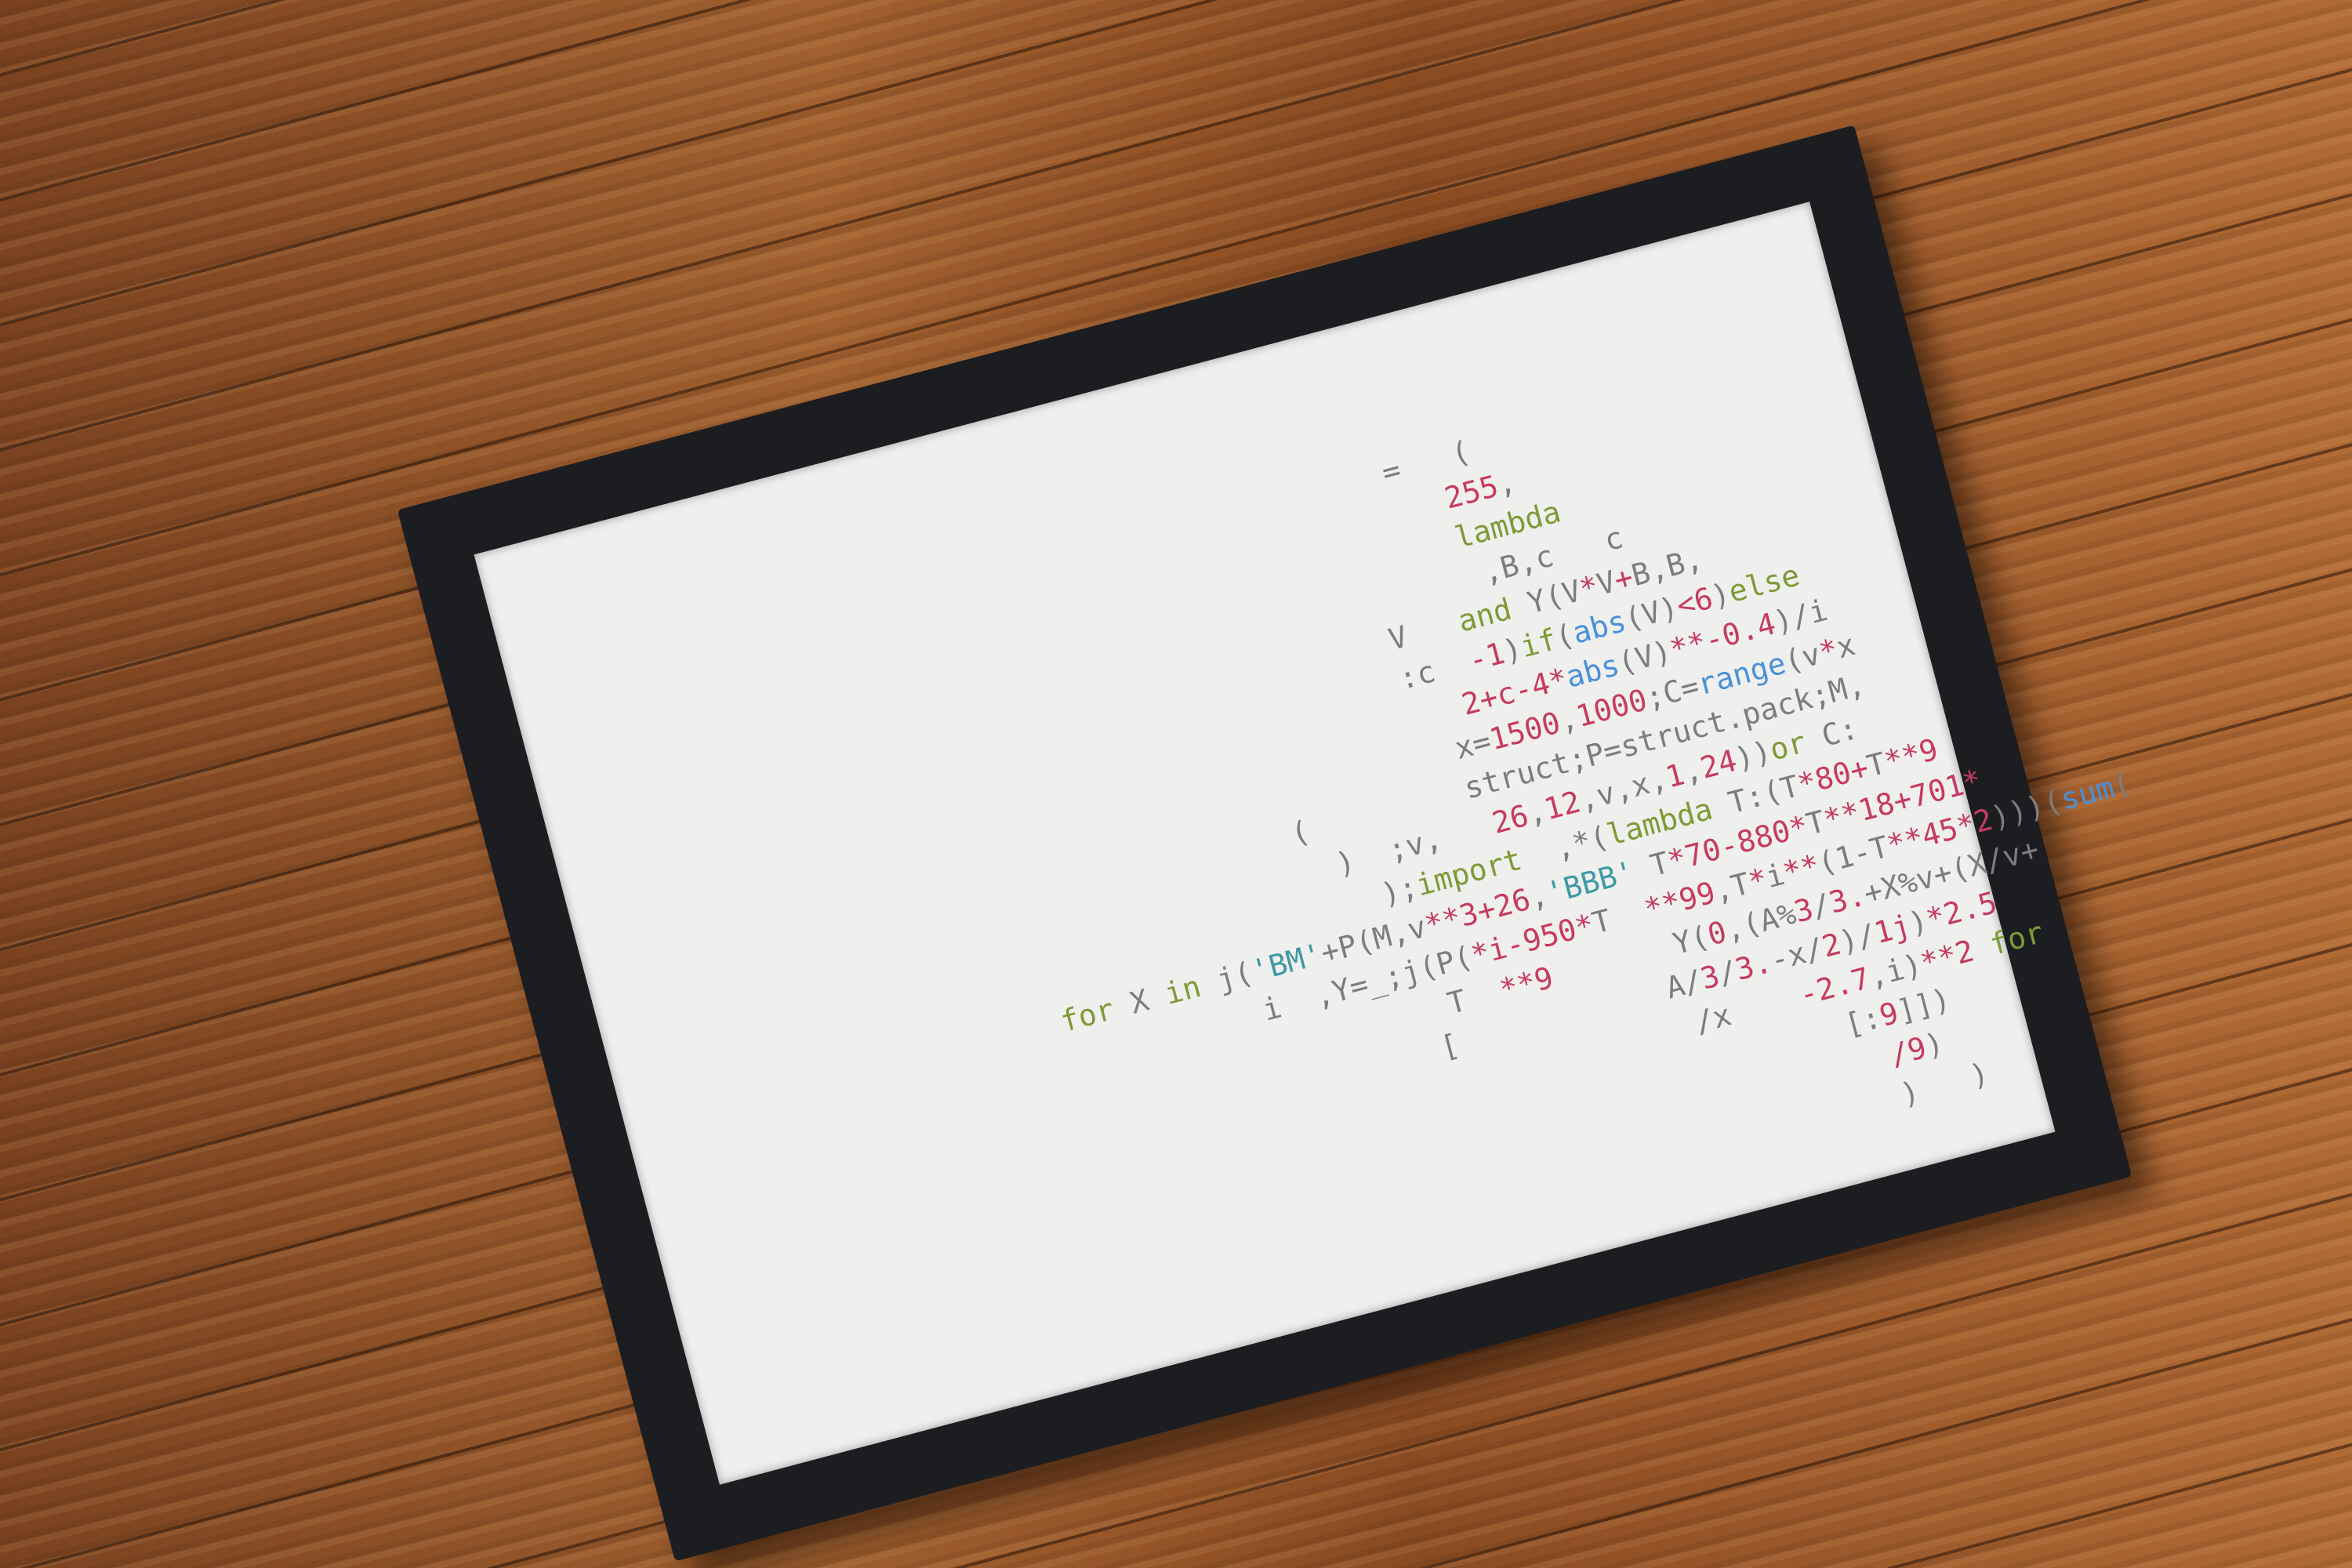 This screenshot has height=1568, width=2352. What do you see at coordinates (1226, 979) in the screenshot?
I see `code-token: j(` at bounding box center [1226, 979].